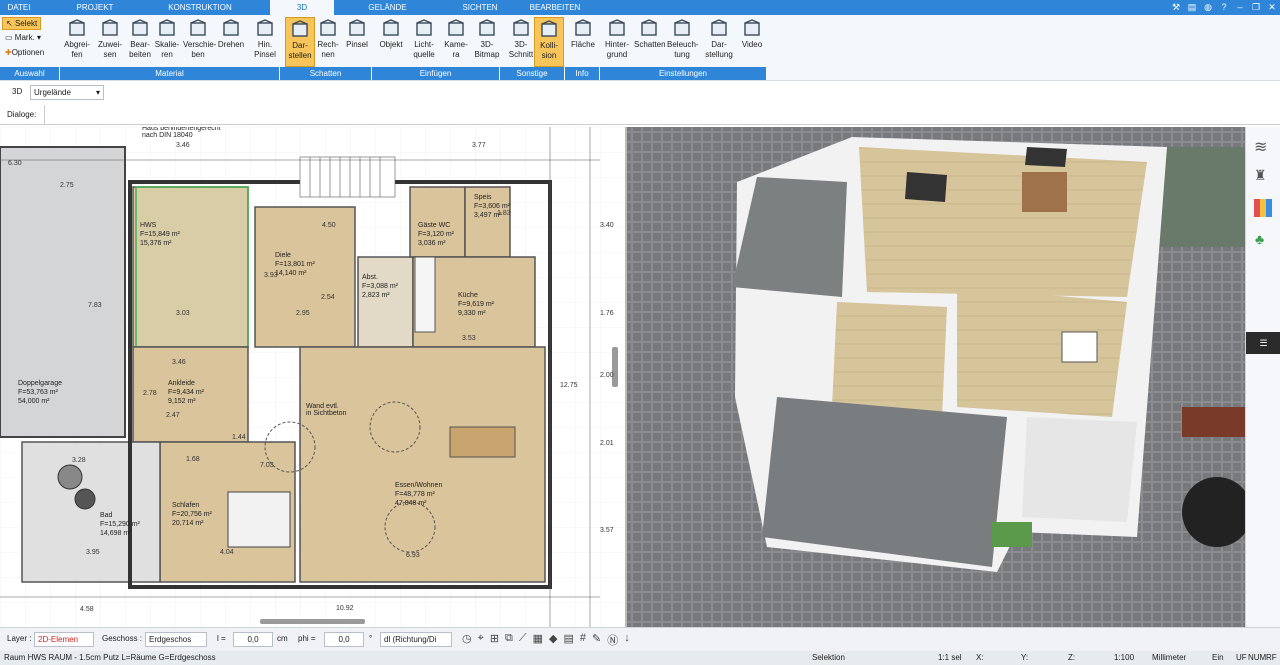  Describe the element at coordinates (415, 494) in the screenshot. I see `room-label-f: F=48,778 m²` at that location.